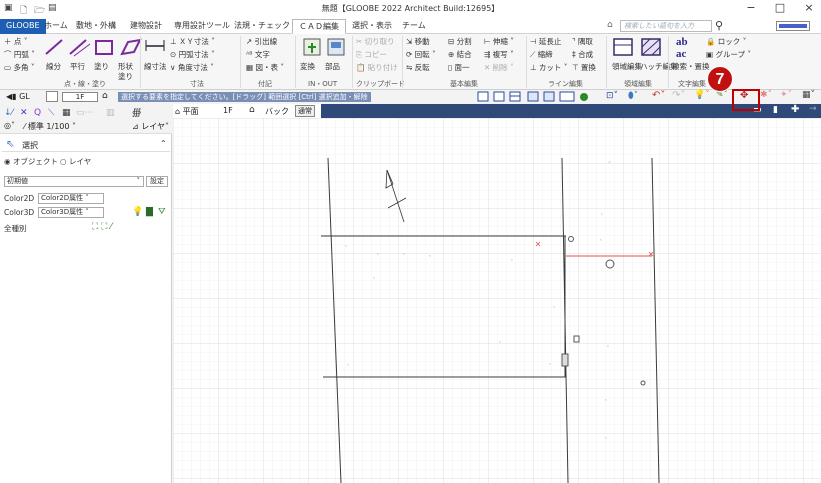  I want to click on copy-button: ⎘ コピー, so click(371, 55).